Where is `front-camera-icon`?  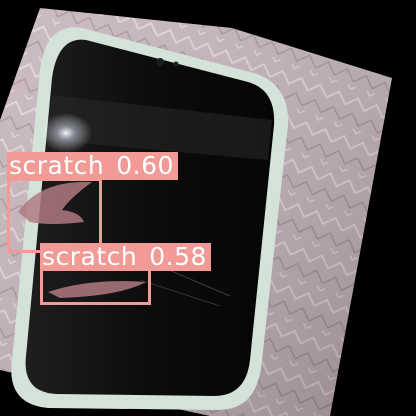
front-camera-icon is located at coordinates (160, 62).